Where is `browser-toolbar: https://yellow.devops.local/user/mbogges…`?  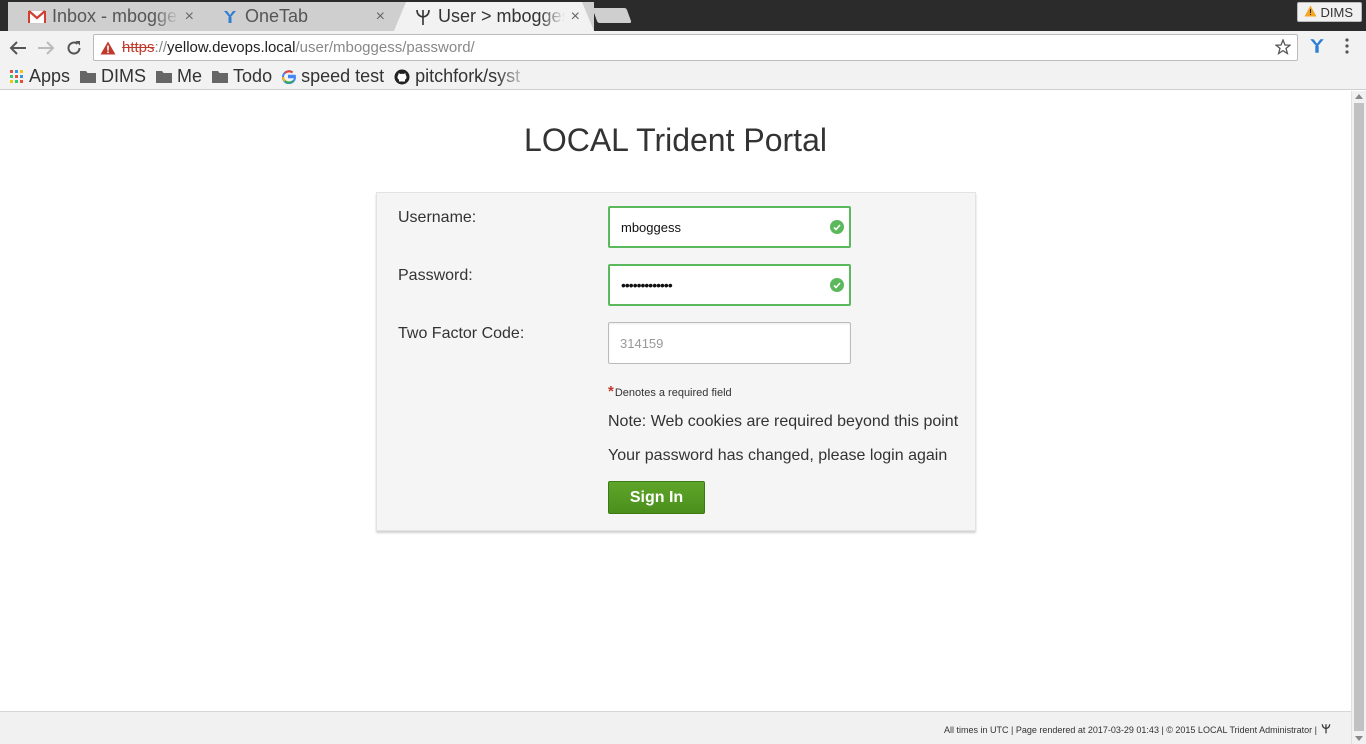
browser-toolbar: https://yellow.devops.local/user/mbogges… is located at coordinates (683, 47).